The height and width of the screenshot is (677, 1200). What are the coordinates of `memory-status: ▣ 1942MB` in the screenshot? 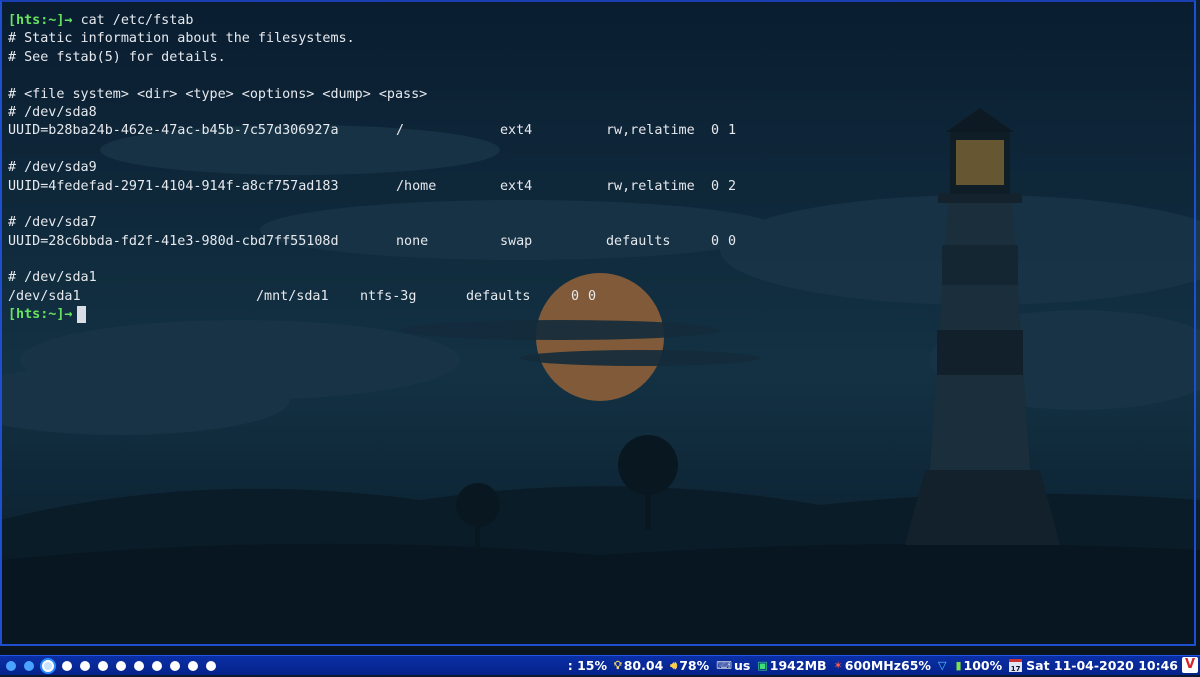 It's located at (791, 665).